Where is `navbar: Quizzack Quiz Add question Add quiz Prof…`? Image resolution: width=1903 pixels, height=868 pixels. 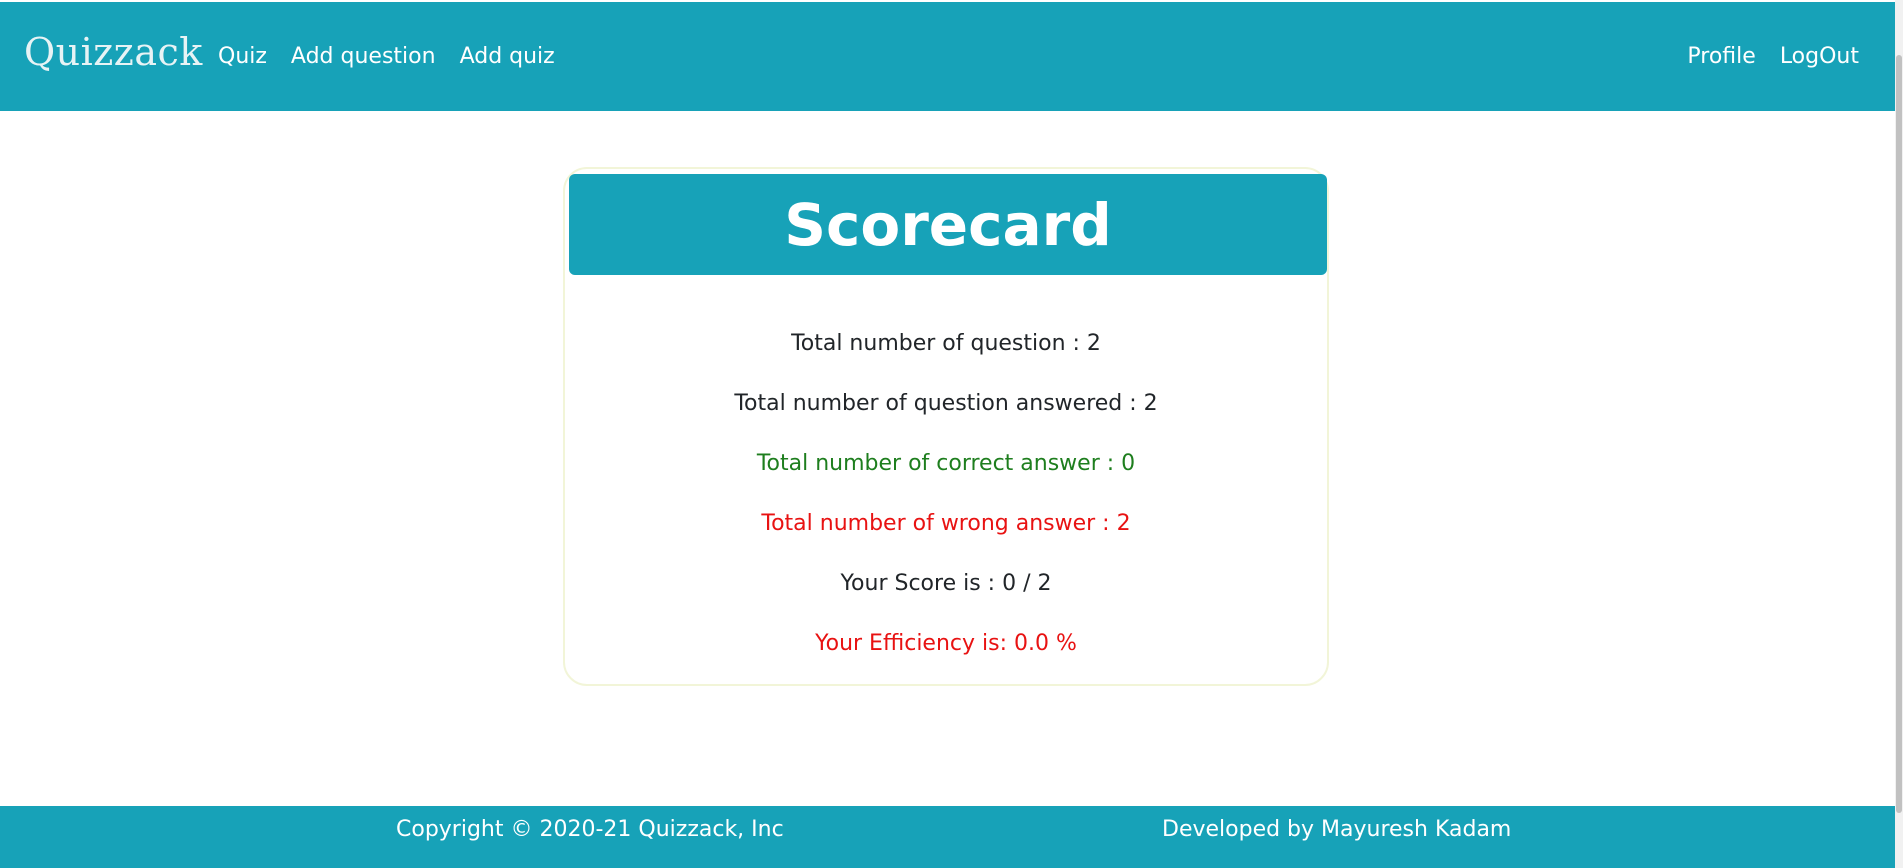 navbar: Quizzack Quiz Add question Add quiz Prof… is located at coordinates (947, 56).